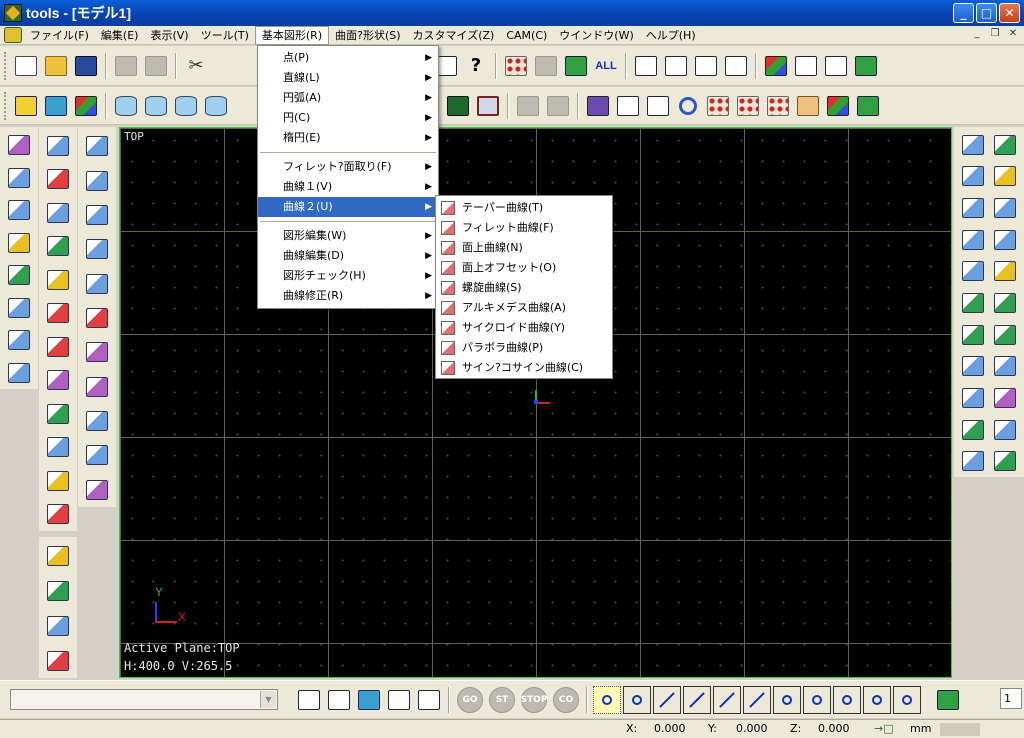  Describe the element at coordinates (126, 106) in the screenshot. I see `cylinder-1-button` at that location.